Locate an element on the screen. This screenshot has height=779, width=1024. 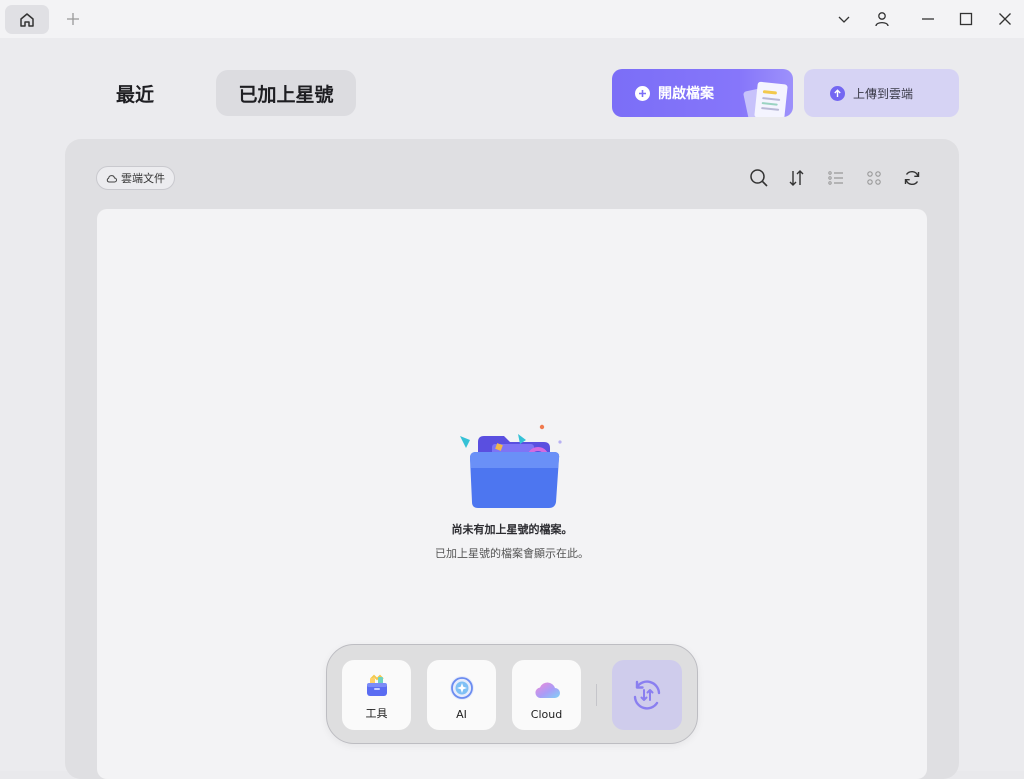
plus-circle-icon is located at coordinates (642, 93).